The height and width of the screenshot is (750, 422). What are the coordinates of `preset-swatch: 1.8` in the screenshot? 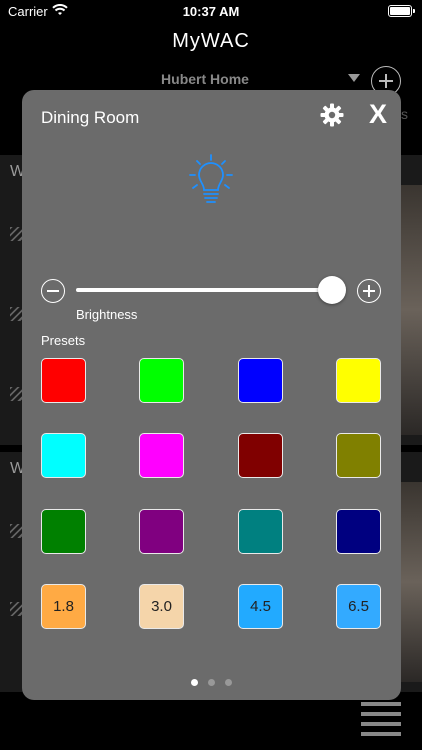 It's located at (63, 606).